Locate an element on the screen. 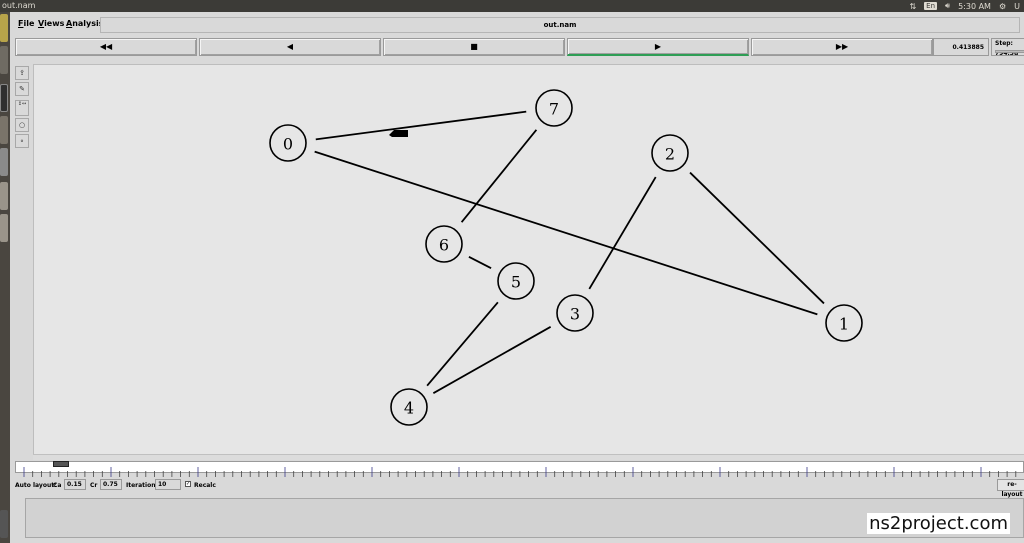  node-7: 7 is located at coordinates (554, 108).